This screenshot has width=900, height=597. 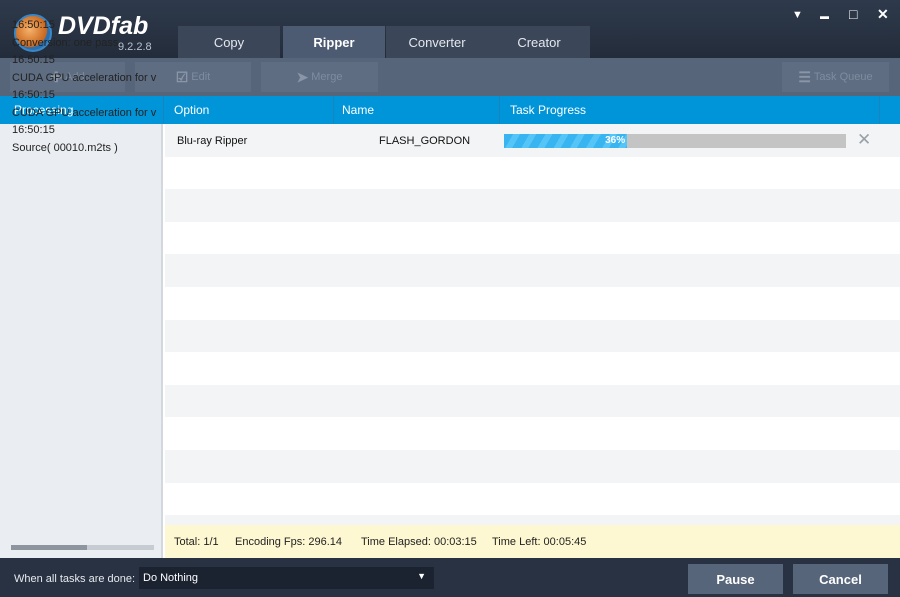 What do you see at coordinates (229, 42) in the screenshot?
I see `tab-copy: Copy` at bounding box center [229, 42].